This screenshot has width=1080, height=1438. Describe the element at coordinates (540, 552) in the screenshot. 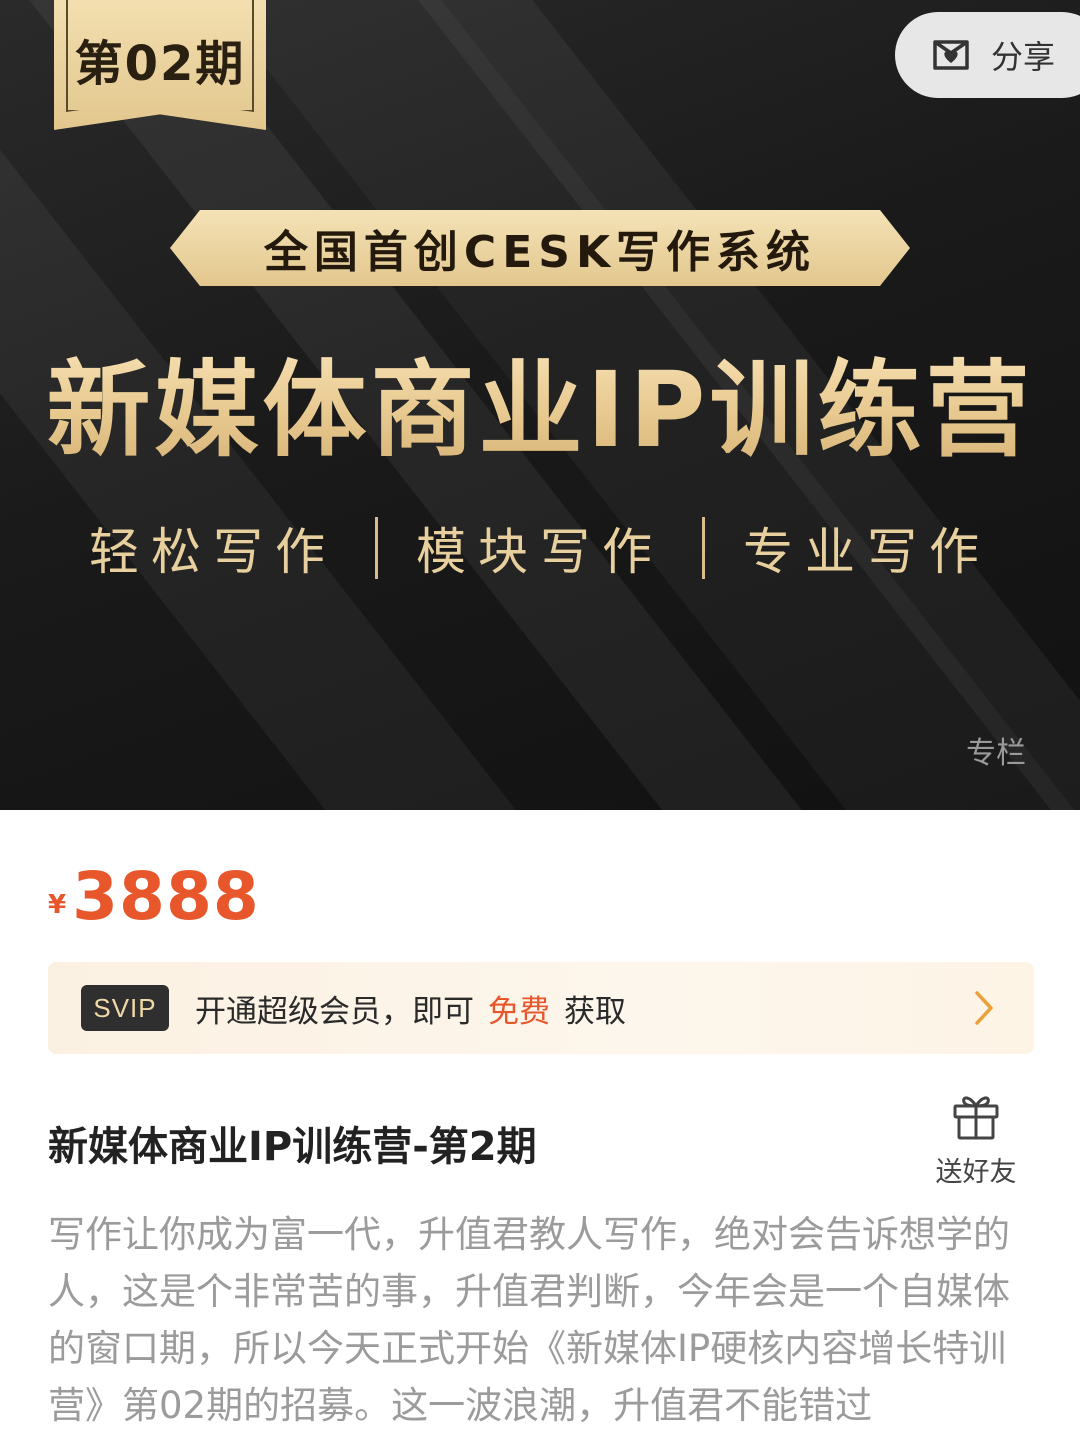

I see `feature-item: 模块写作` at that location.